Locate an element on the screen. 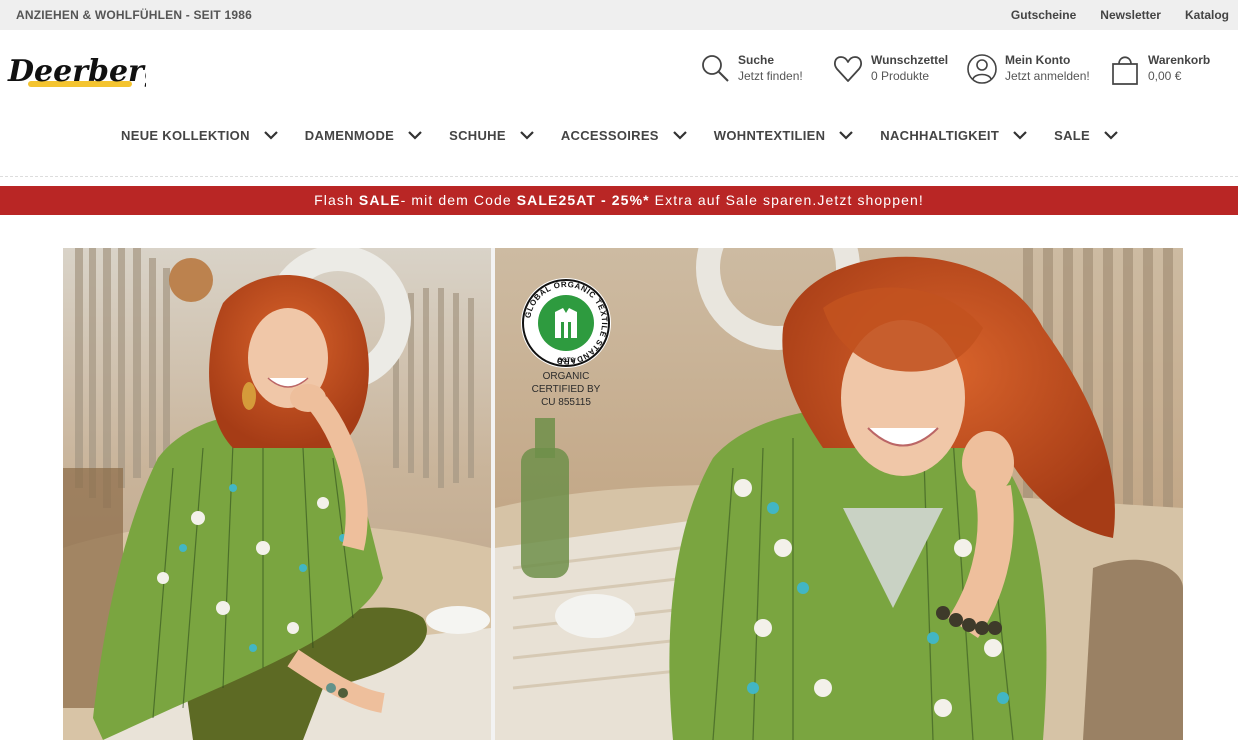 This screenshot has height=740, width=1238. nav-wohntextilien: WOHNTEXTILIEN is located at coordinates (783, 135).